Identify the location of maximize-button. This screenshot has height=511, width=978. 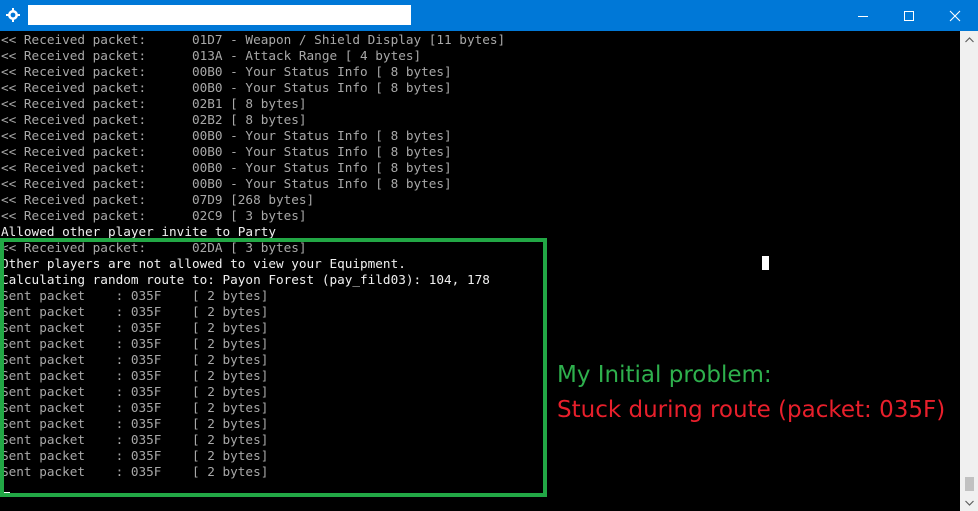
(909, 15).